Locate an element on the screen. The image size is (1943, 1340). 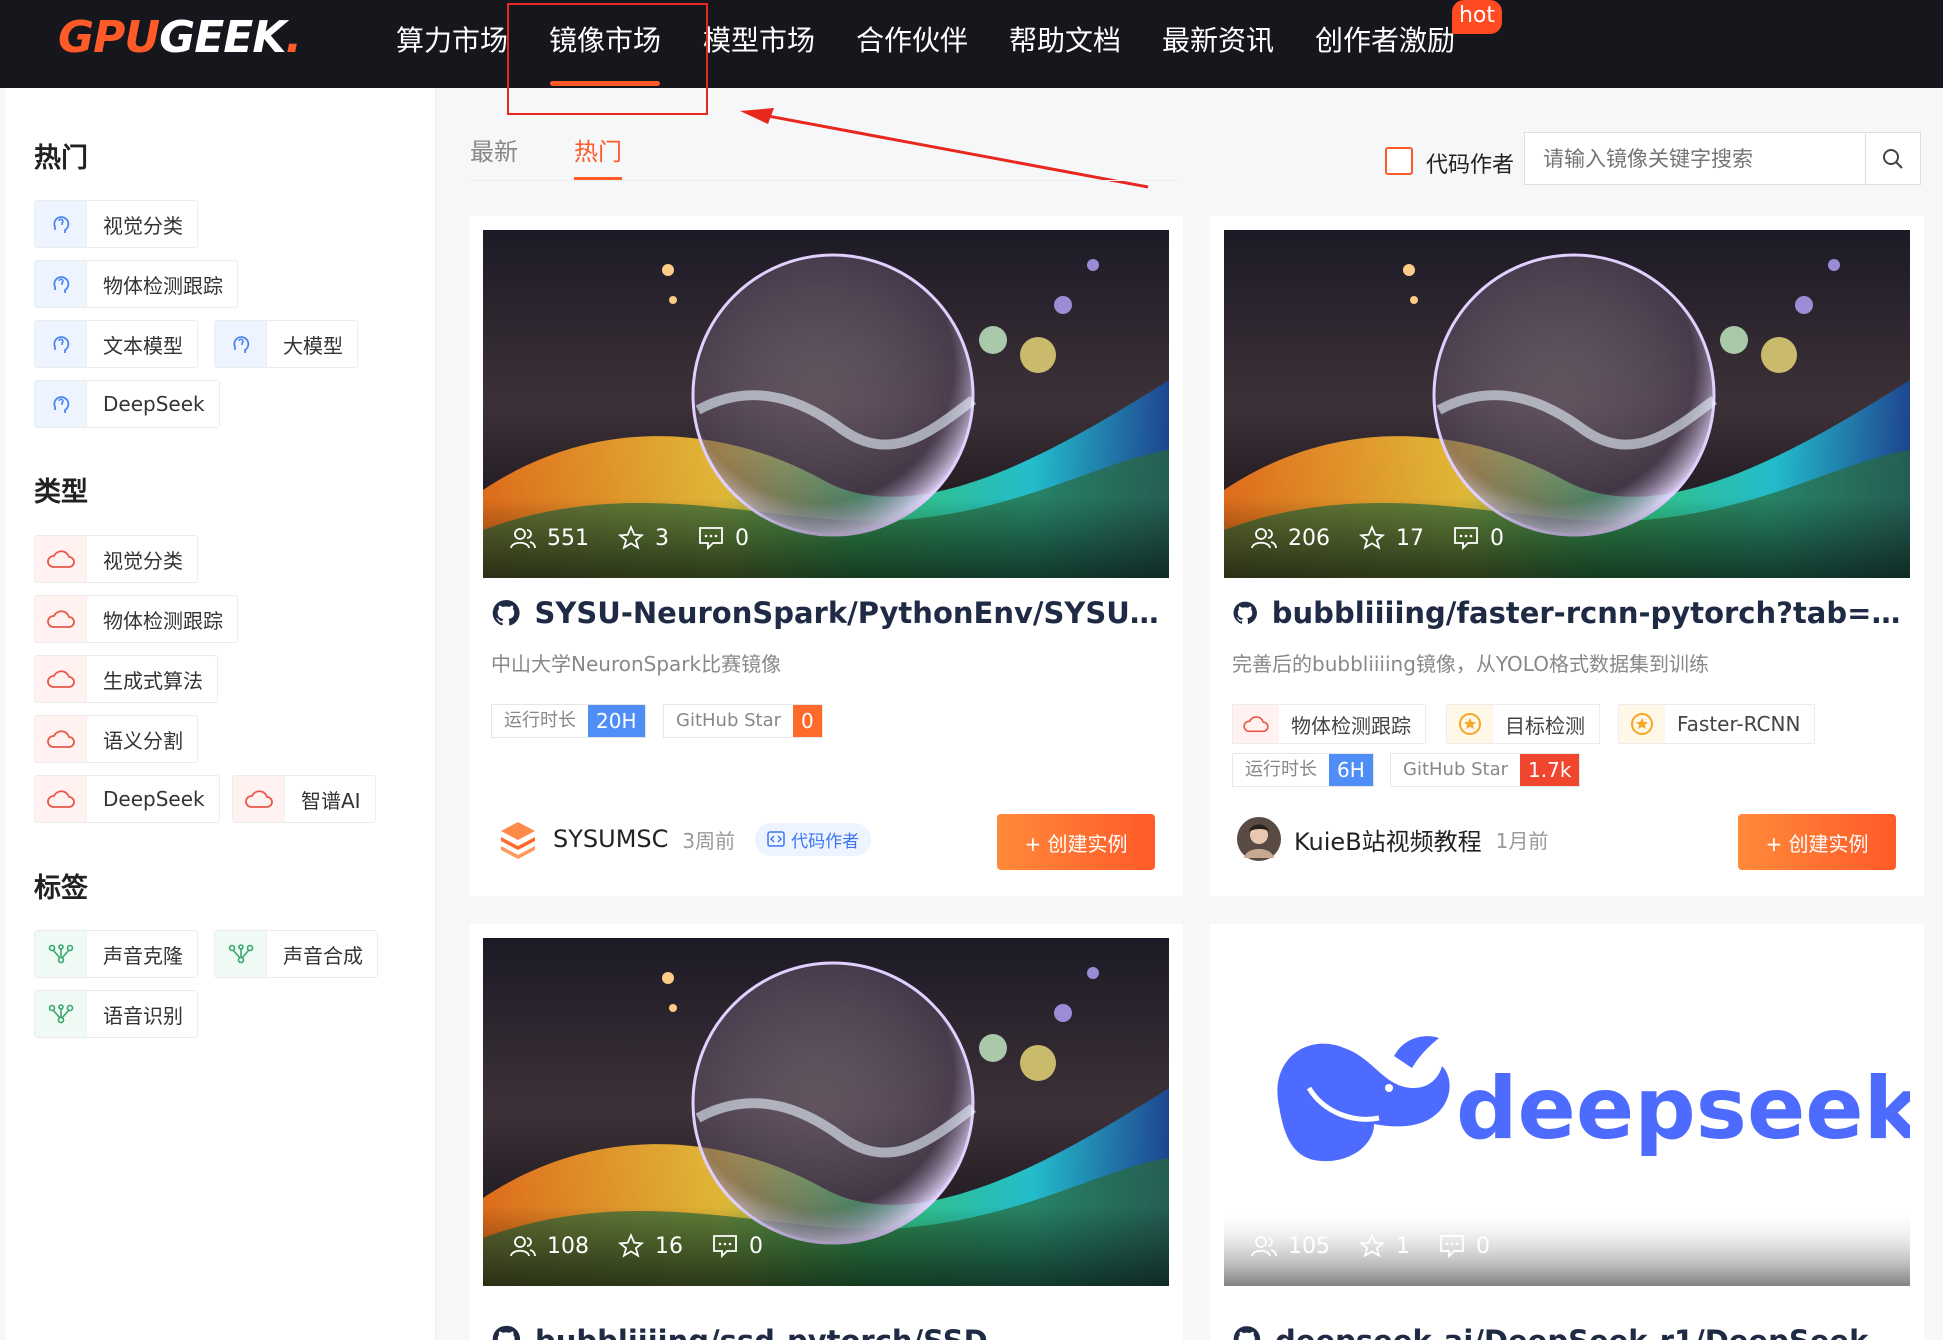
filter-chip-tag-speech-recognition: 语音识别 is located at coordinates (116, 1014).